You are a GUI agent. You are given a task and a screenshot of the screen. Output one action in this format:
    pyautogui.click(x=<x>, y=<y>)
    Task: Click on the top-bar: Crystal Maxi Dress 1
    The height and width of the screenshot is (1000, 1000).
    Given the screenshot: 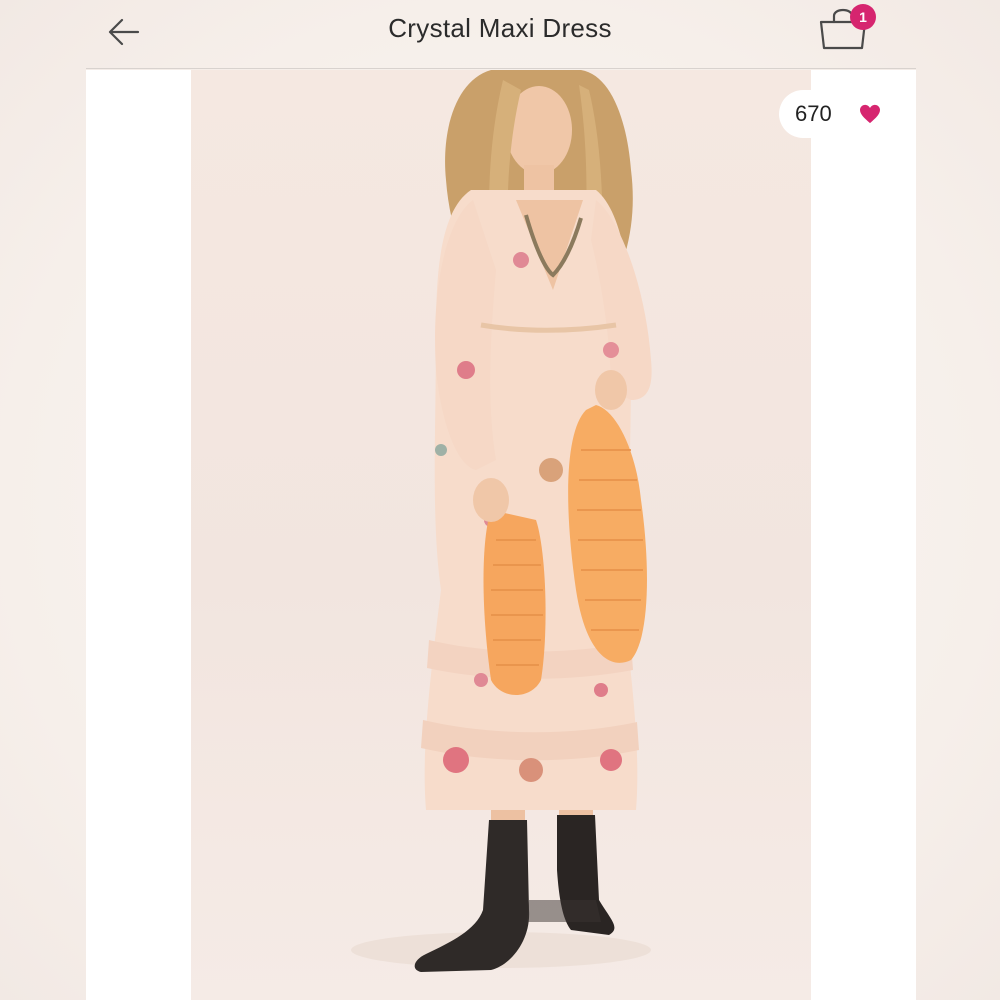 What is the action you would take?
    pyautogui.click(x=500, y=34)
    